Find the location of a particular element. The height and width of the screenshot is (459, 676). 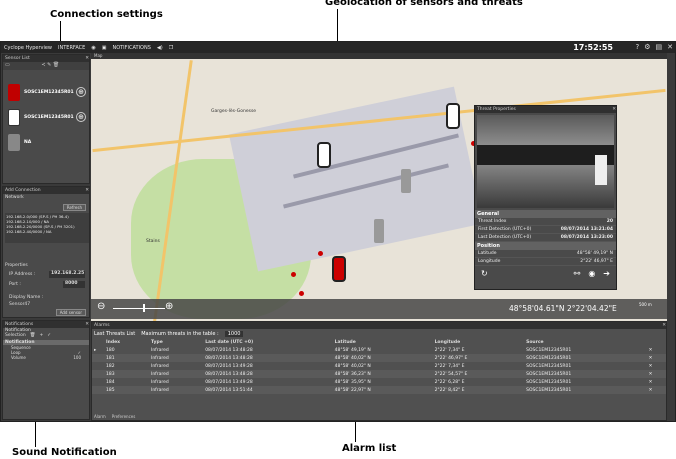

menu-interface: INTERFACE is located at coordinates (71, 48).